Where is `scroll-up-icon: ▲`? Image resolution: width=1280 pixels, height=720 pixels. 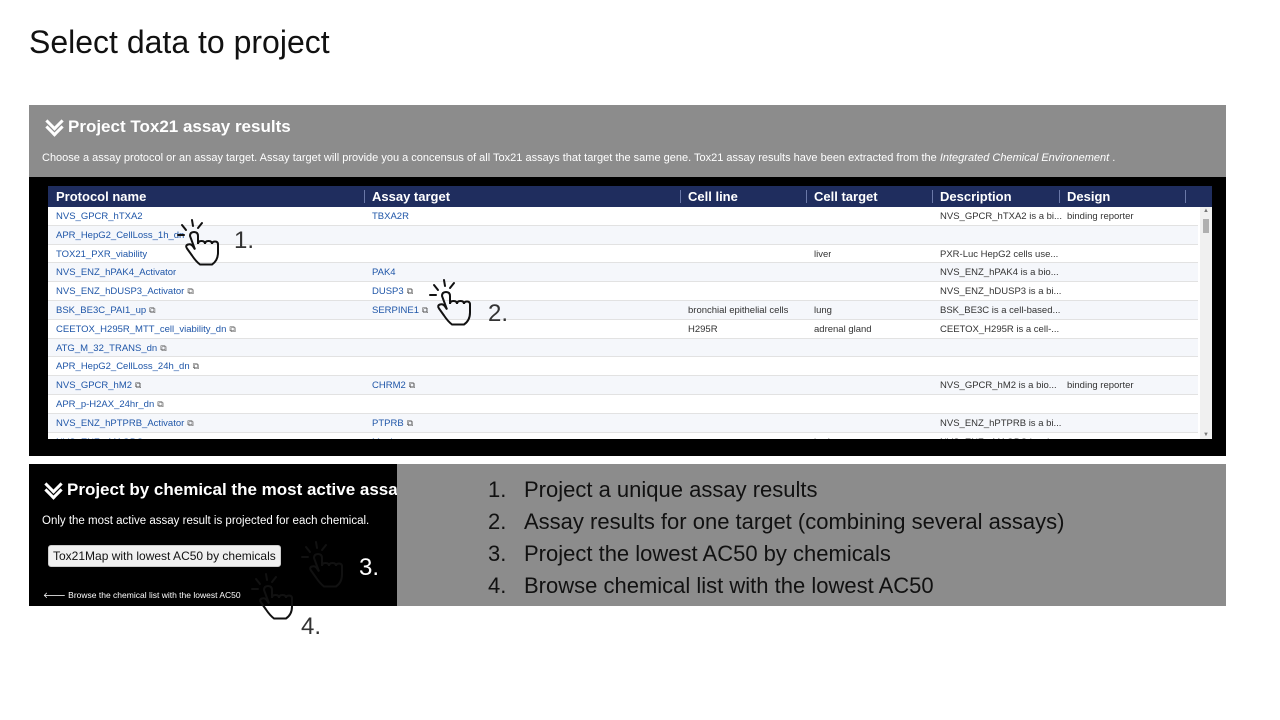 scroll-up-icon: ▲ is located at coordinates (1206, 211).